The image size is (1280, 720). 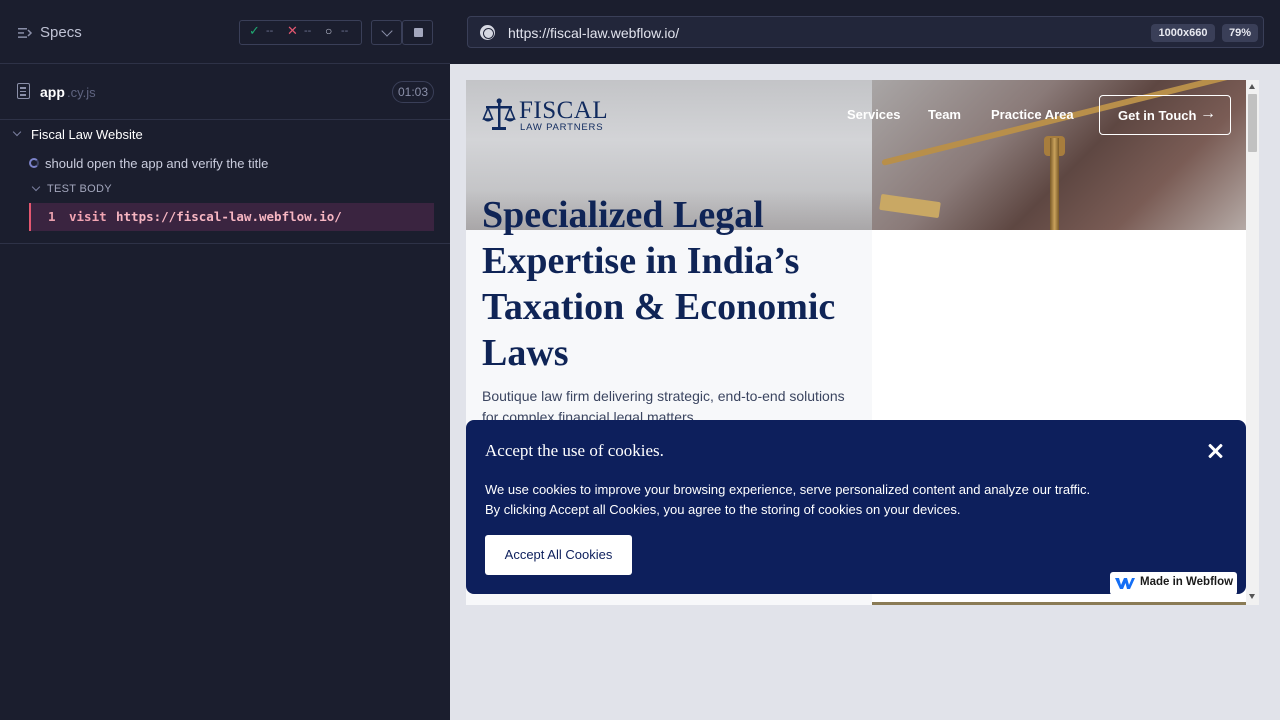 I want to click on globe-icon, so click(x=487, y=32).